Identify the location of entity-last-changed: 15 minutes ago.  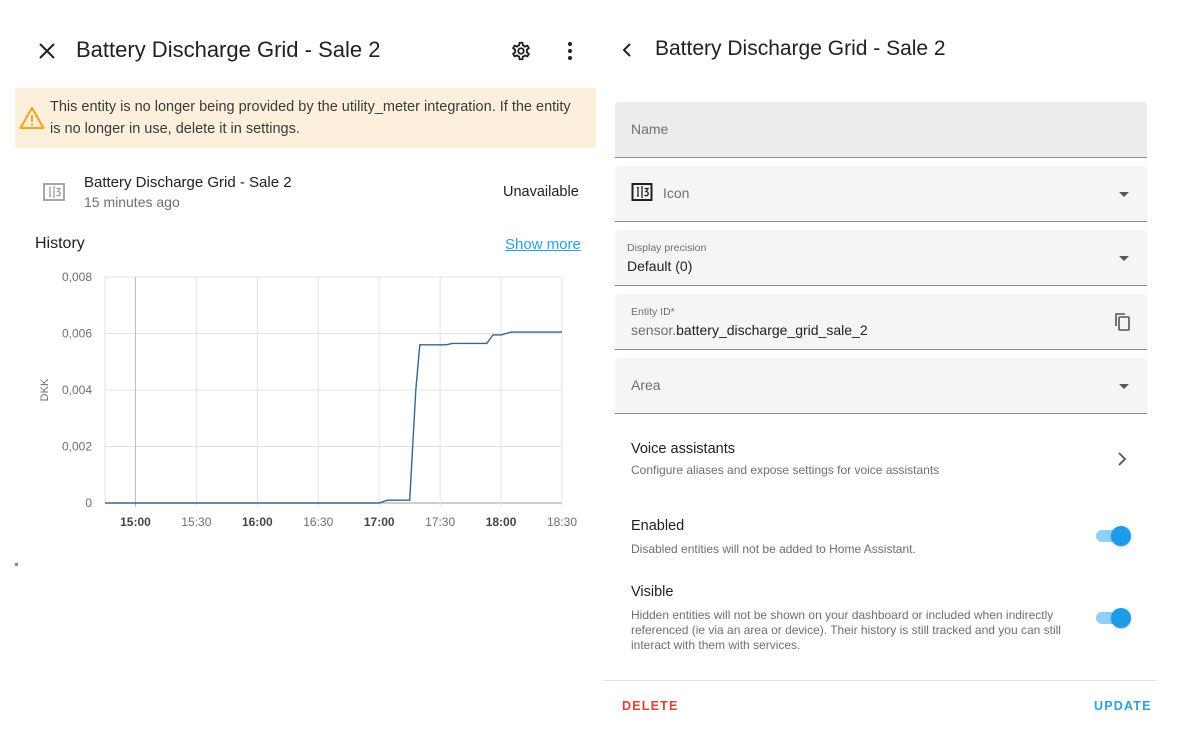
(132, 202).